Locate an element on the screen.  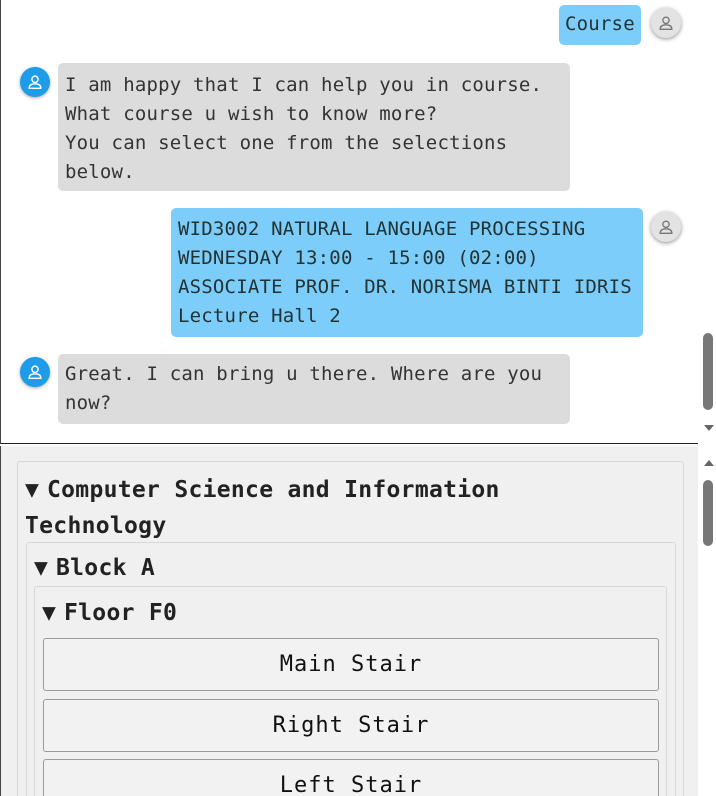
user-message-bubble: Course is located at coordinates (600, 25).